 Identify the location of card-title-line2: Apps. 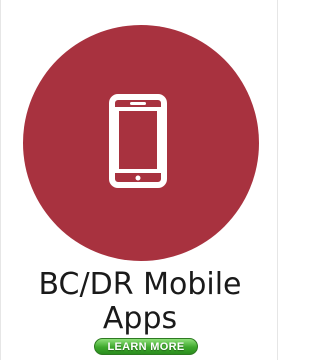
(140, 318).